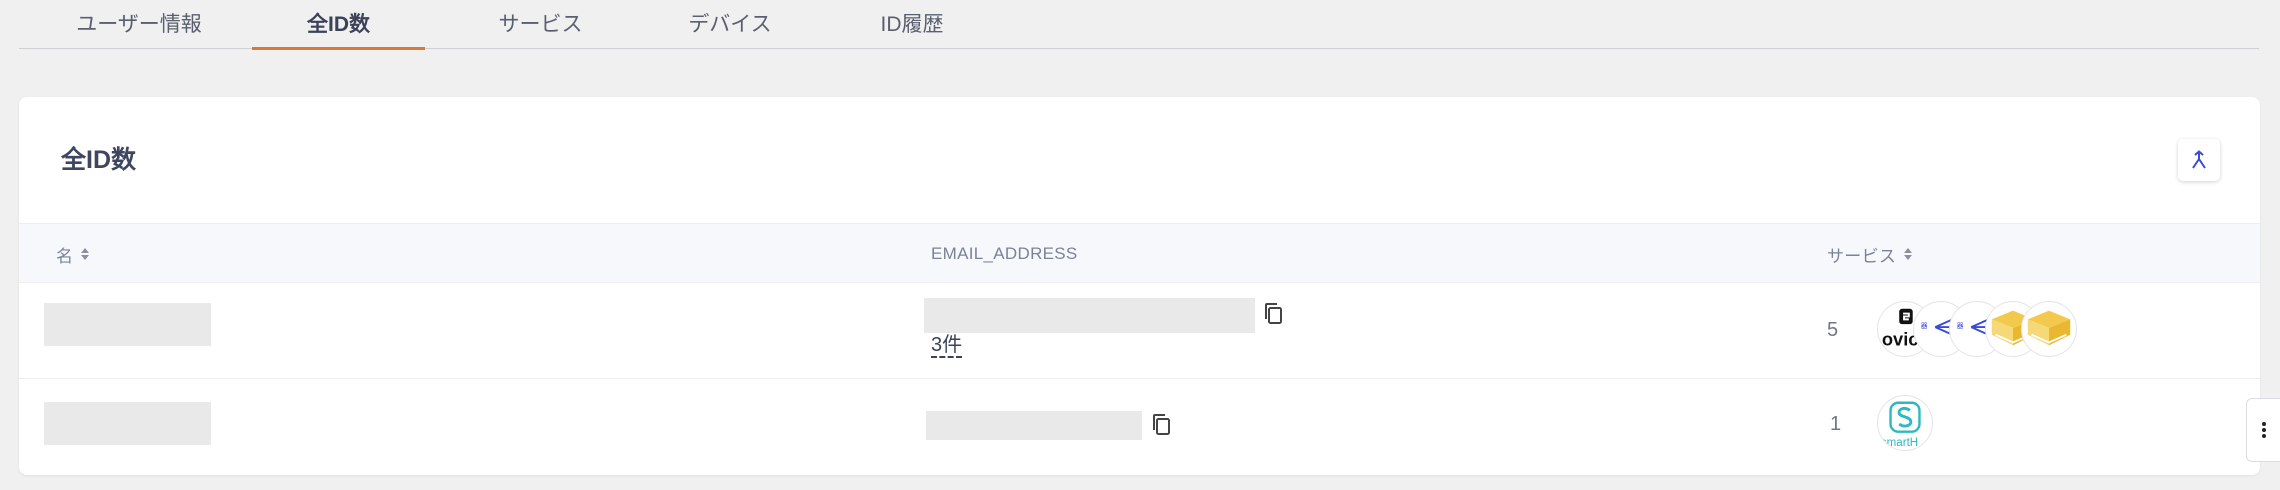  What do you see at coordinates (99, 160) in the screenshot?
I see `card-title: 全ID数` at bounding box center [99, 160].